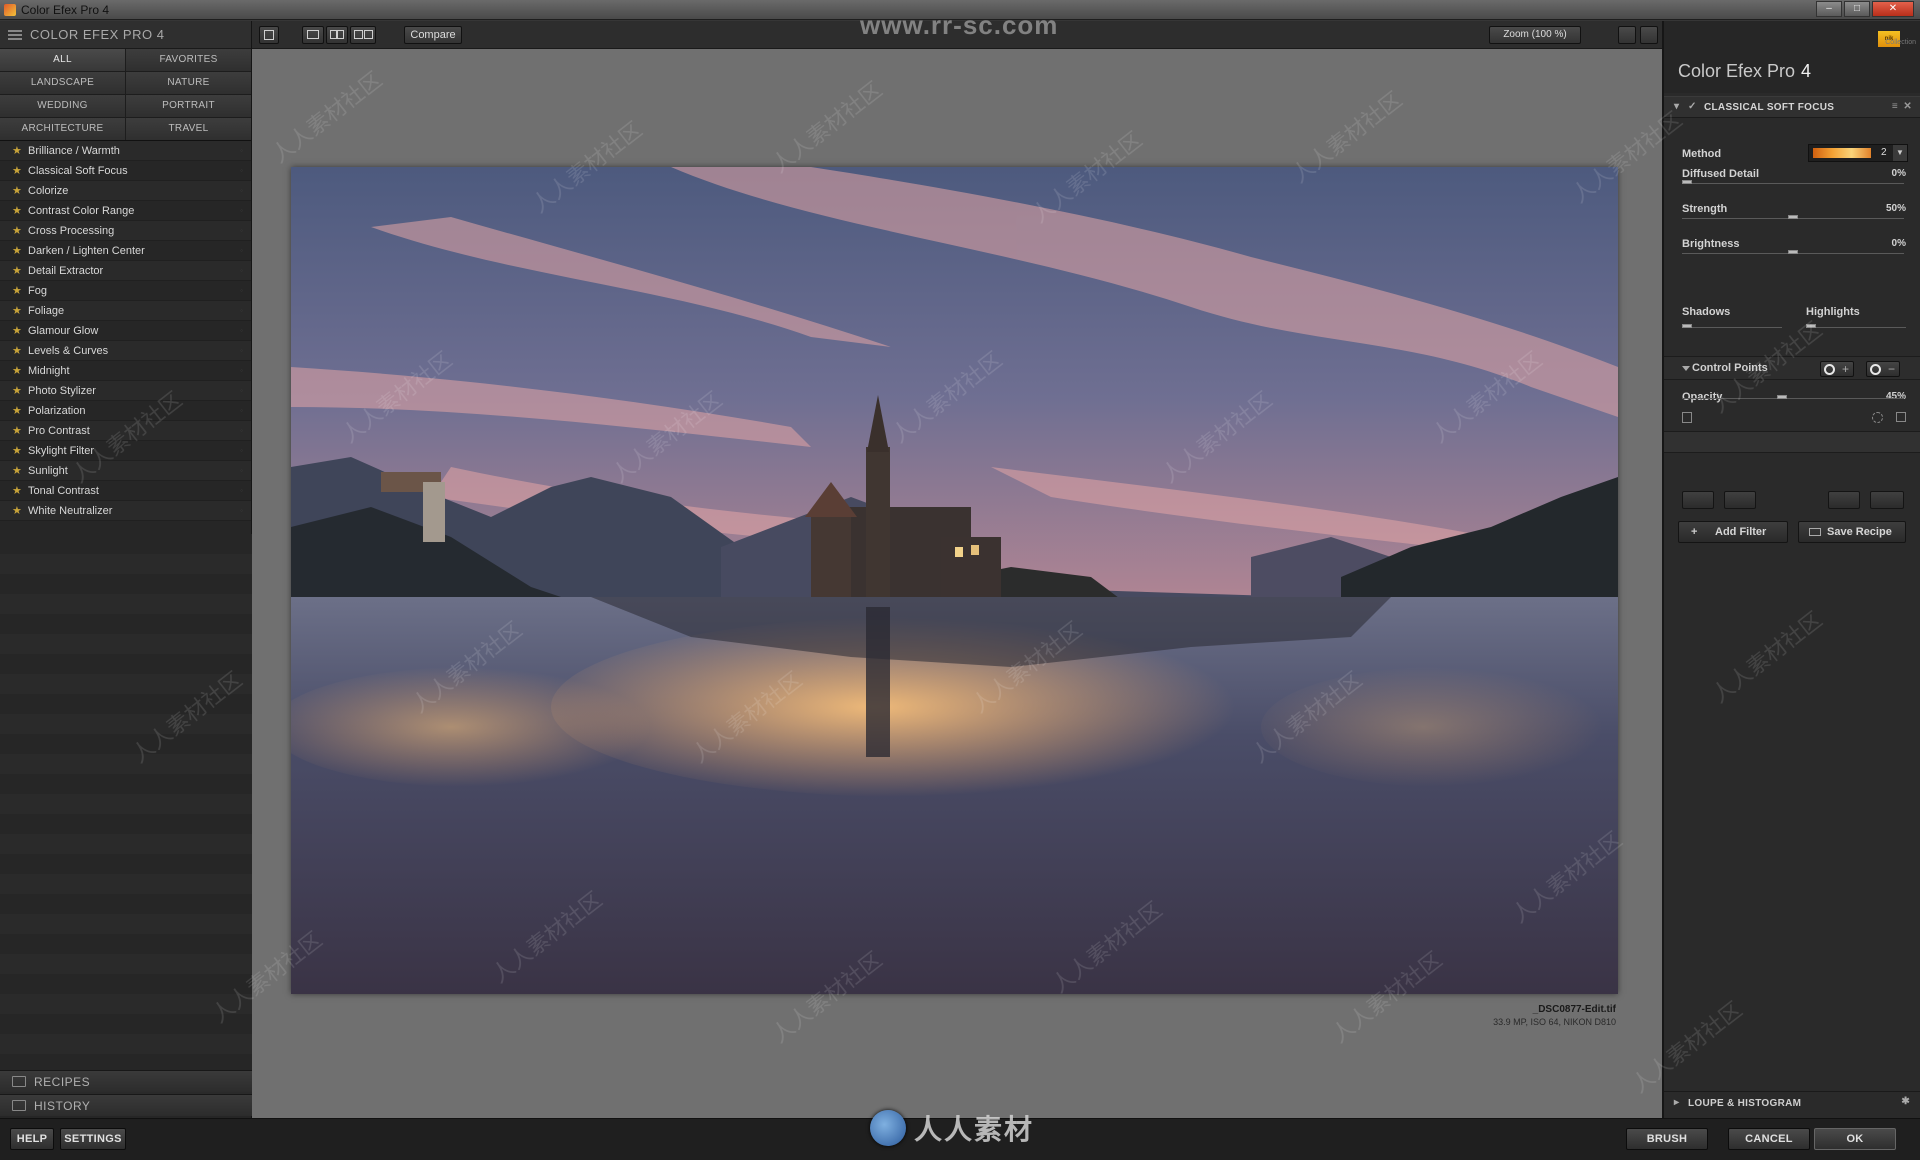 This screenshot has height=1160, width=1920. Describe the element at coordinates (125, 371) in the screenshot. I see `filter-item: ★ Midnight ◦` at that location.